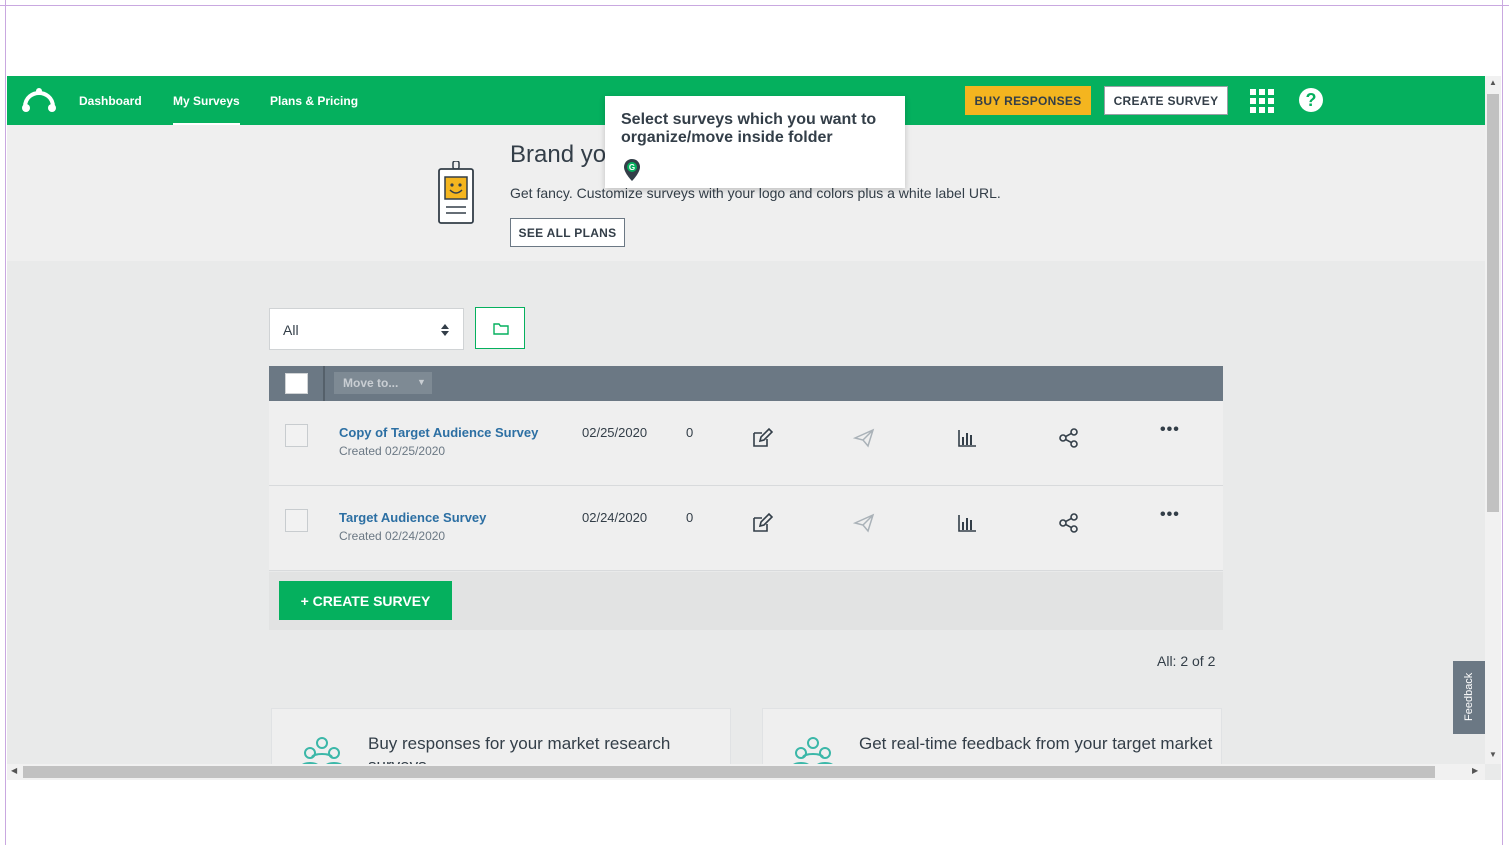 Image resolution: width=1509 pixels, height=845 pixels. What do you see at coordinates (291, 330) in the screenshot?
I see `filter-selected-value: All` at bounding box center [291, 330].